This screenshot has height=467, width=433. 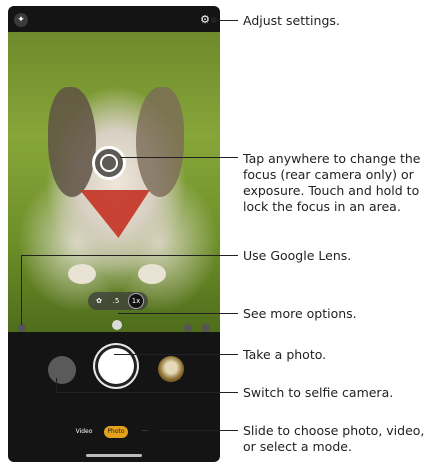 I want to click on leader-selfie-v, so click(x=56, y=385).